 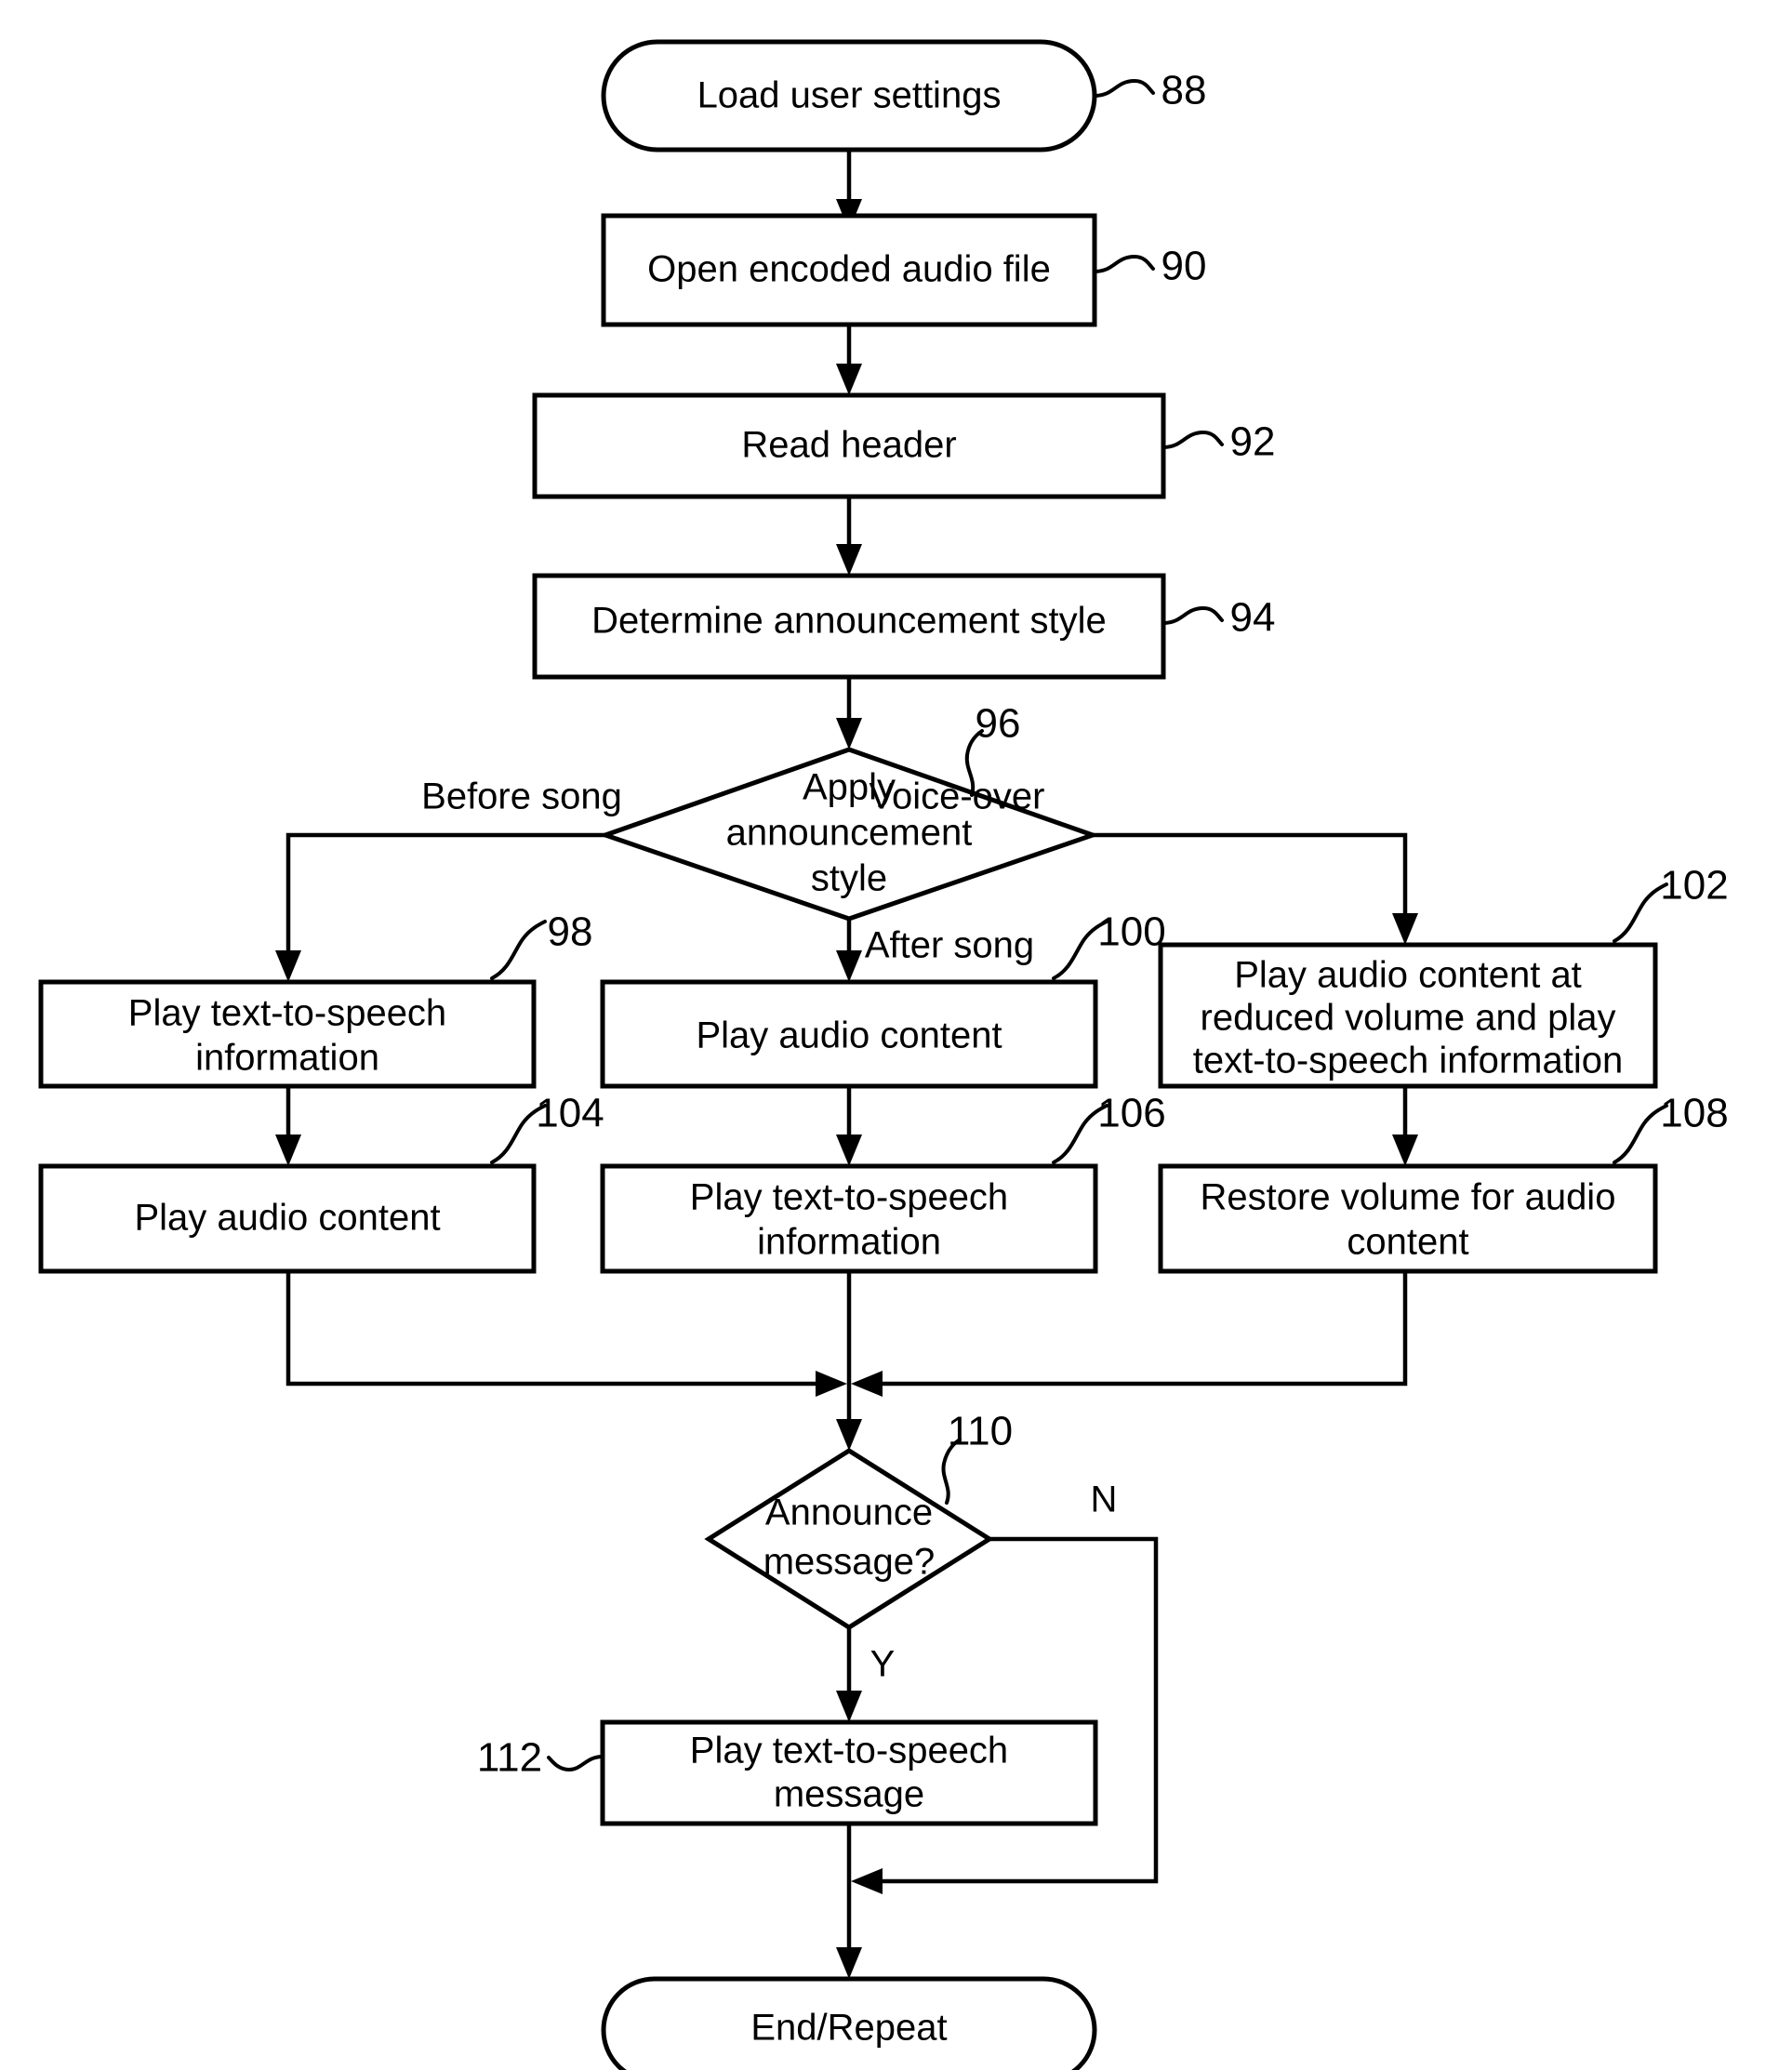 I want to click on ref-number-94: 94, so click(x=1253, y=618).